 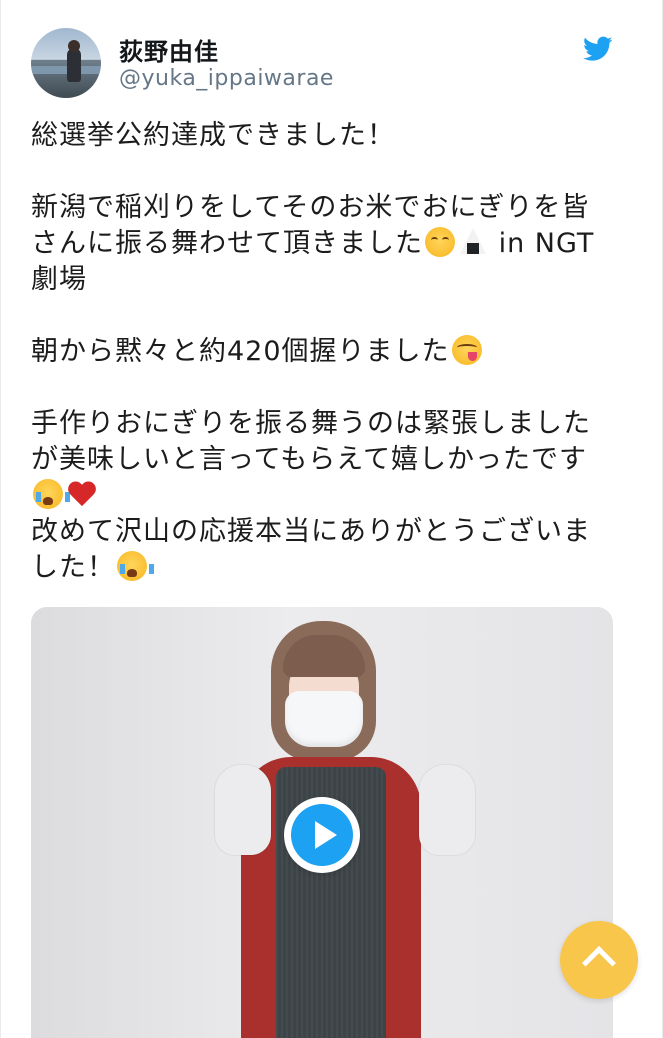 What do you see at coordinates (599, 963) in the screenshot?
I see `chevron-up-icon` at bounding box center [599, 963].